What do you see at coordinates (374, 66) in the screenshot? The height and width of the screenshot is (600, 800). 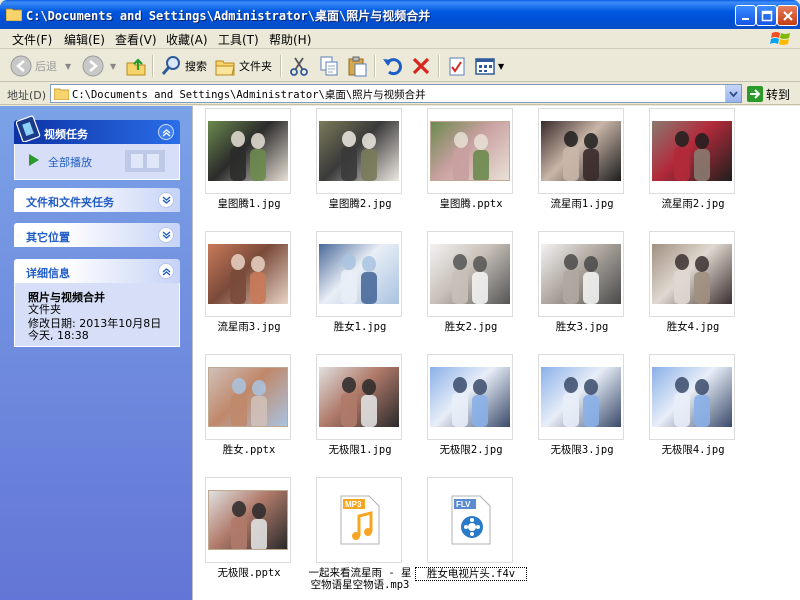 I see `toolbar-separator` at bounding box center [374, 66].